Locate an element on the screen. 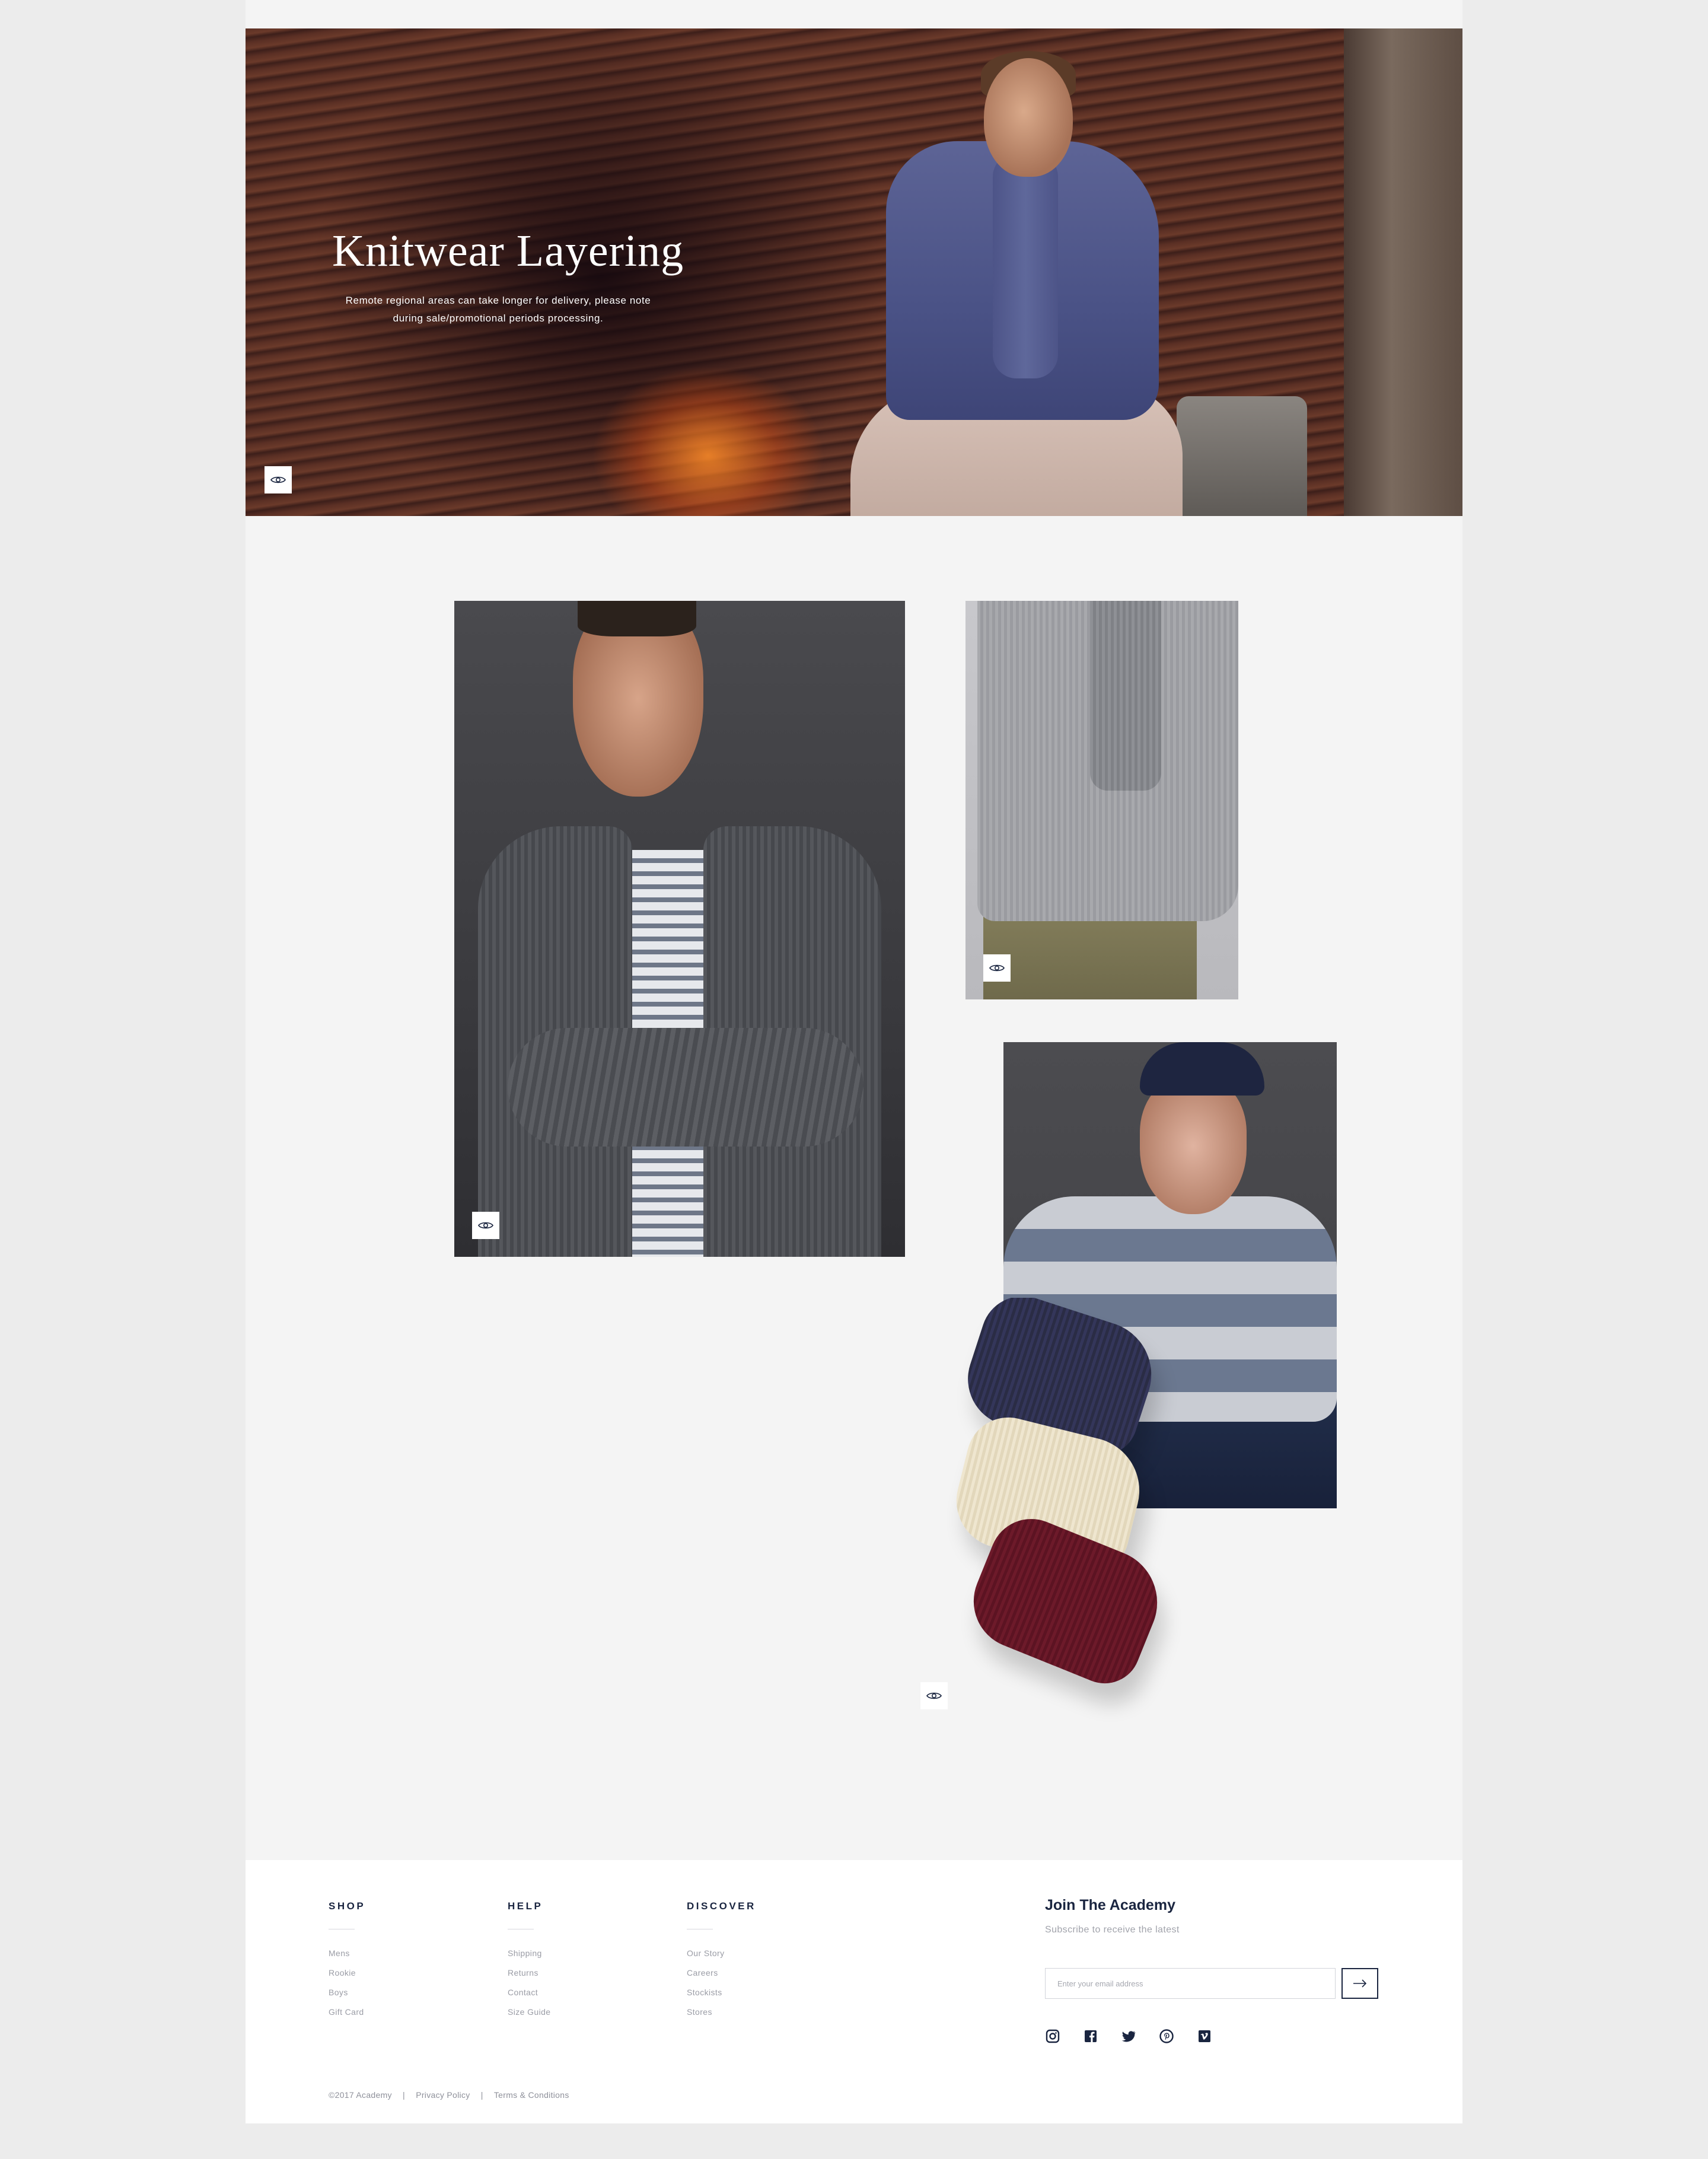  newsletter-title: Join The Academy is located at coordinates (1110, 1905).